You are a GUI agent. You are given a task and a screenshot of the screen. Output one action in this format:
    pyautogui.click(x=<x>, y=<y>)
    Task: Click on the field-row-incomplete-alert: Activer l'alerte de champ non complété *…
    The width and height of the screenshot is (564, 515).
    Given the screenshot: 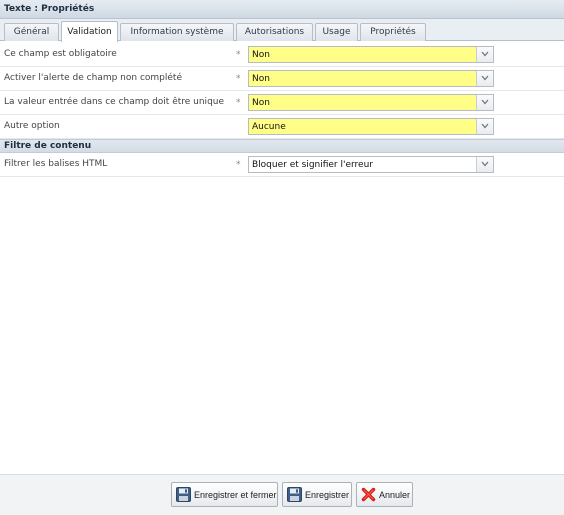 What is the action you would take?
    pyautogui.click(x=282, y=79)
    